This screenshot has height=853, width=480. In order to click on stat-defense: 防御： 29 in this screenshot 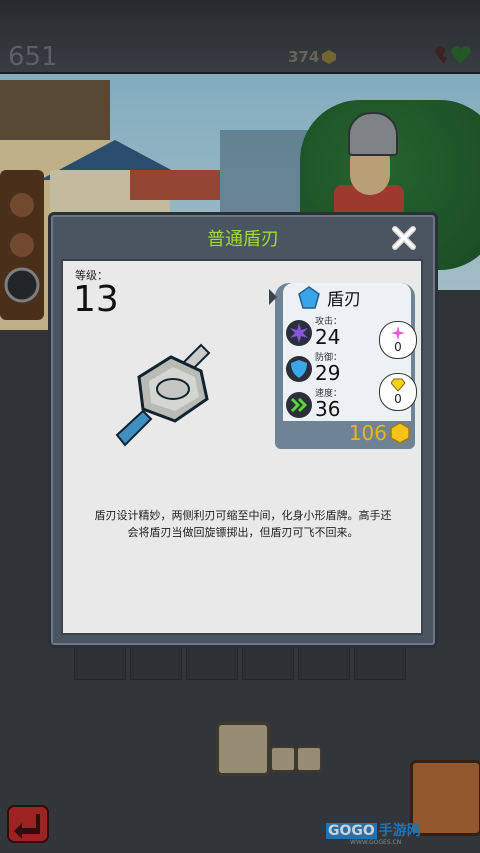, I will do `click(313, 368)`.